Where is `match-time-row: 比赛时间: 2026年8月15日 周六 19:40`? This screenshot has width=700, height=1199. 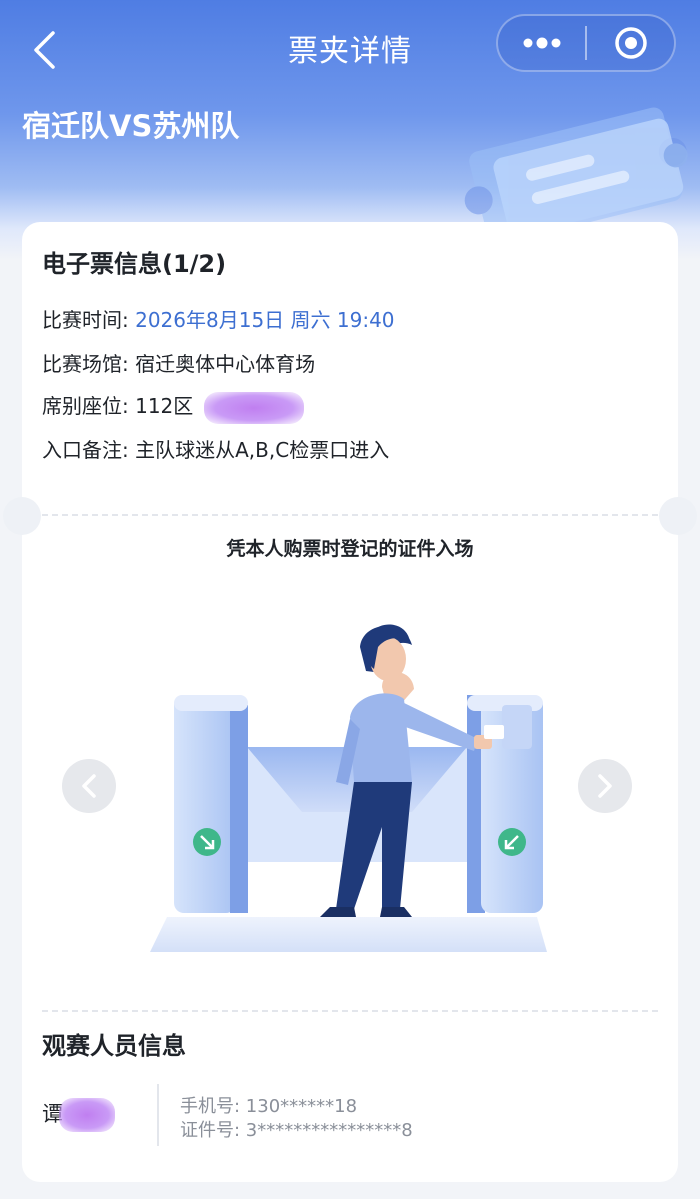 match-time-row: 比赛时间: 2026年8月15日 周六 19:40 is located at coordinates (218, 318).